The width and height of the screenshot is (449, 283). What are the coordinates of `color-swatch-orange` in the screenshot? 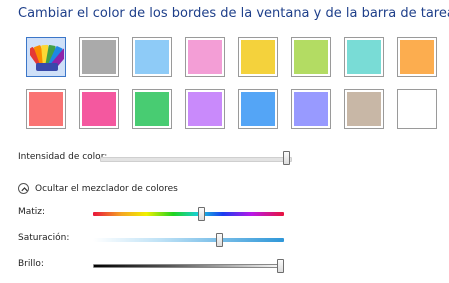 It's located at (417, 57).